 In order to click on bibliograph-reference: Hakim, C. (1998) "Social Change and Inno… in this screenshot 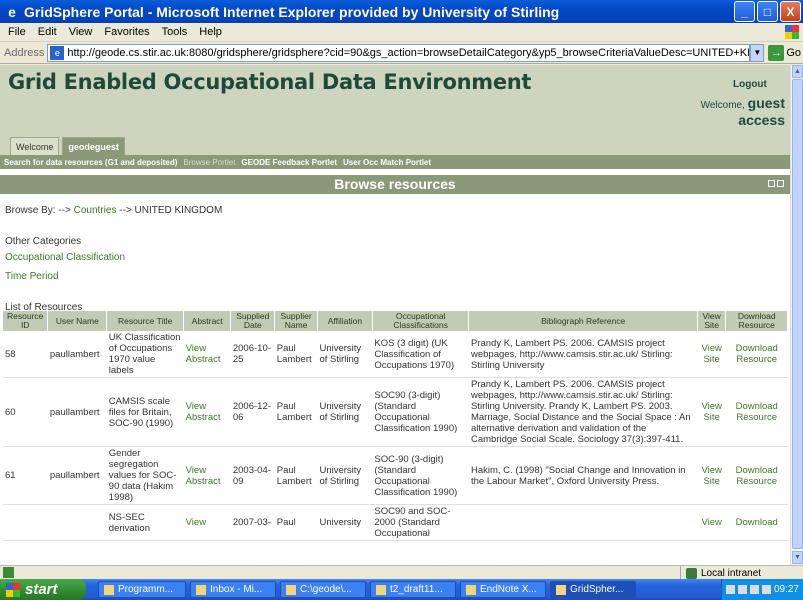, I will do `click(583, 475)`.